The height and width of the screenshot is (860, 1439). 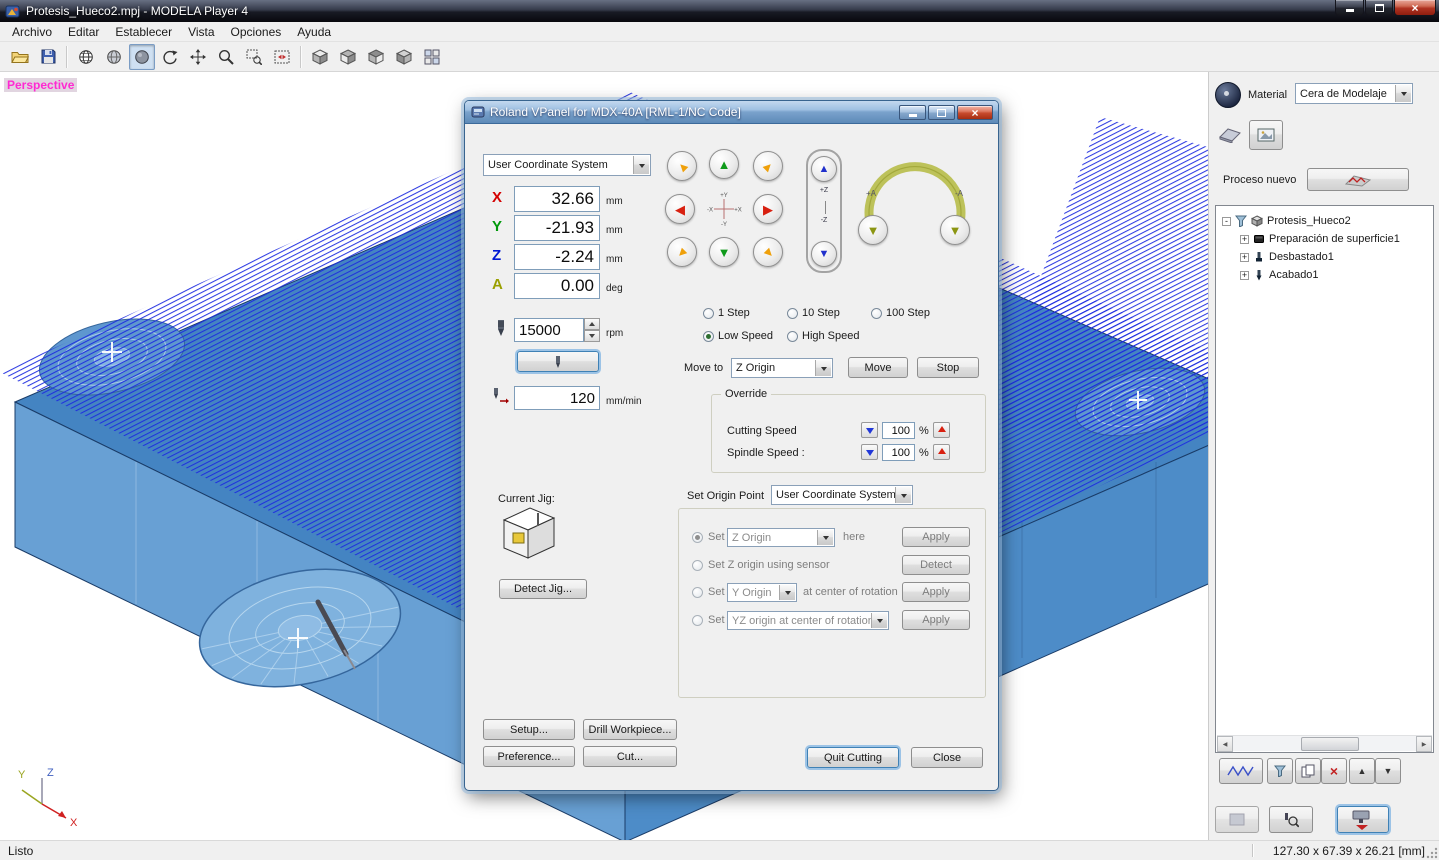 What do you see at coordinates (282, 57) in the screenshot?
I see `fit-view-button` at bounding box center [282, 57].